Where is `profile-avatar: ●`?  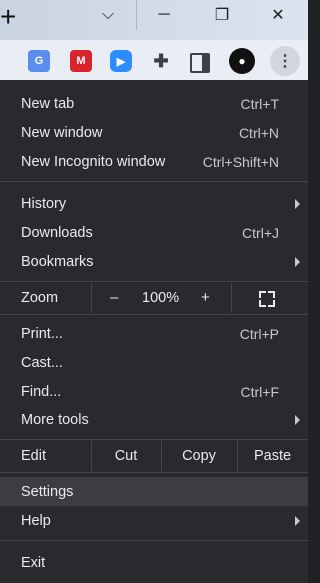 profile-avatar: ● is located at coordinates (242, 61).